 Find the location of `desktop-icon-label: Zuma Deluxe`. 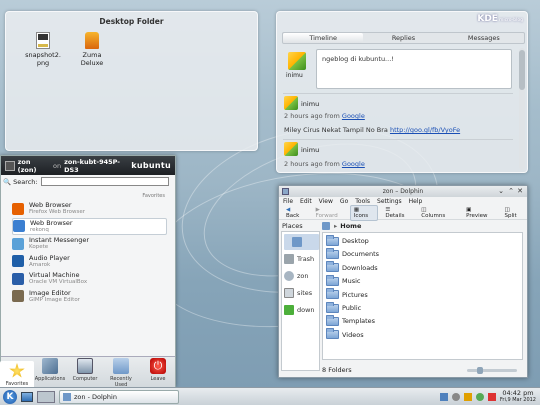

desktop-icon-label: Zuma Deluxe is located at coordinates (92, 59).